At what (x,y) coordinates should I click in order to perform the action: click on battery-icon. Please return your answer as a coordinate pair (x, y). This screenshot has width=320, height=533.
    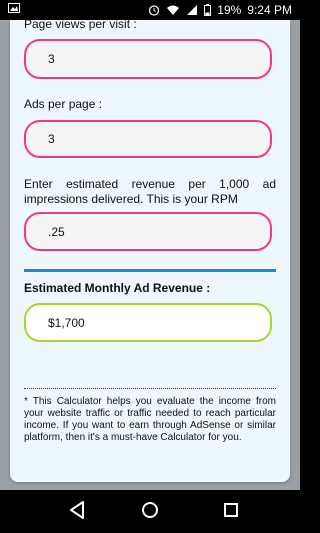
    Looking at the image, I should click on (208, 10).